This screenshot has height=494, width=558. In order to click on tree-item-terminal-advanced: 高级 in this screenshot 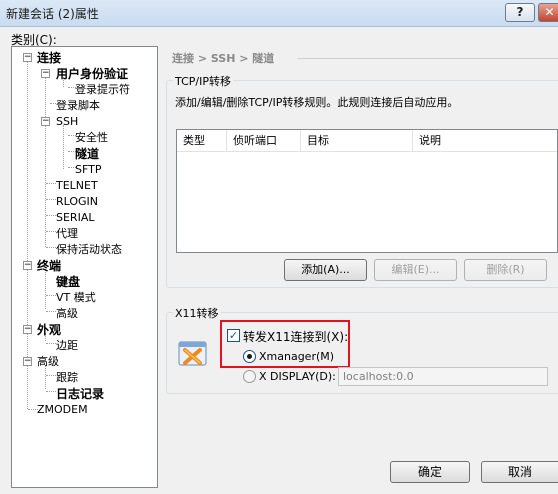, I will do `click(67, 314)`.